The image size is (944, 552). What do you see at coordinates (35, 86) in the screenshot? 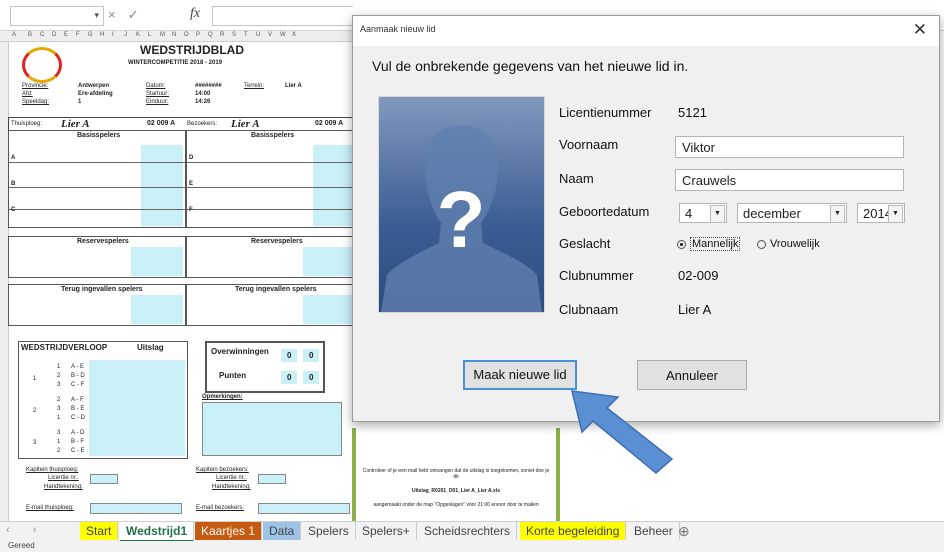
I see `provincie-label: Provincie:` at bounding box center [35, 86].